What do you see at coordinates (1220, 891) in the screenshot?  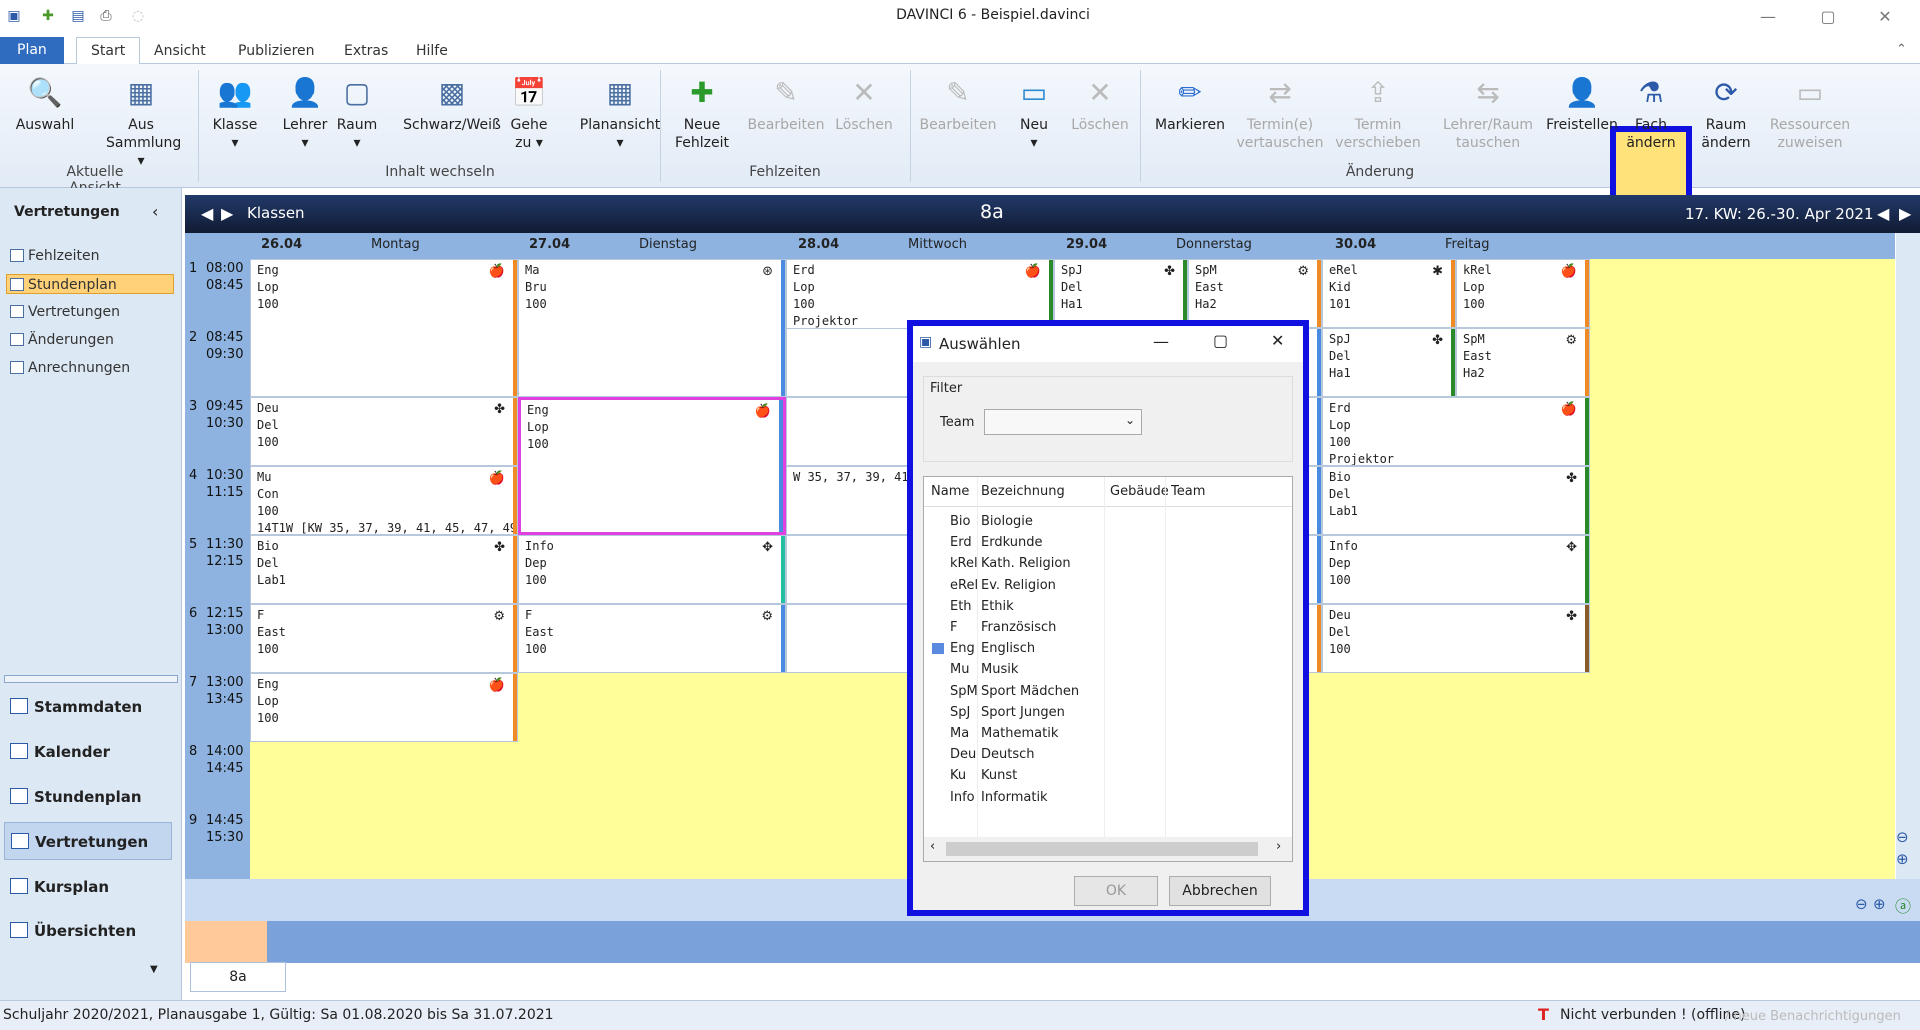 I see `cancel-button: Abbrechen` at bounding box center [1220, 891].